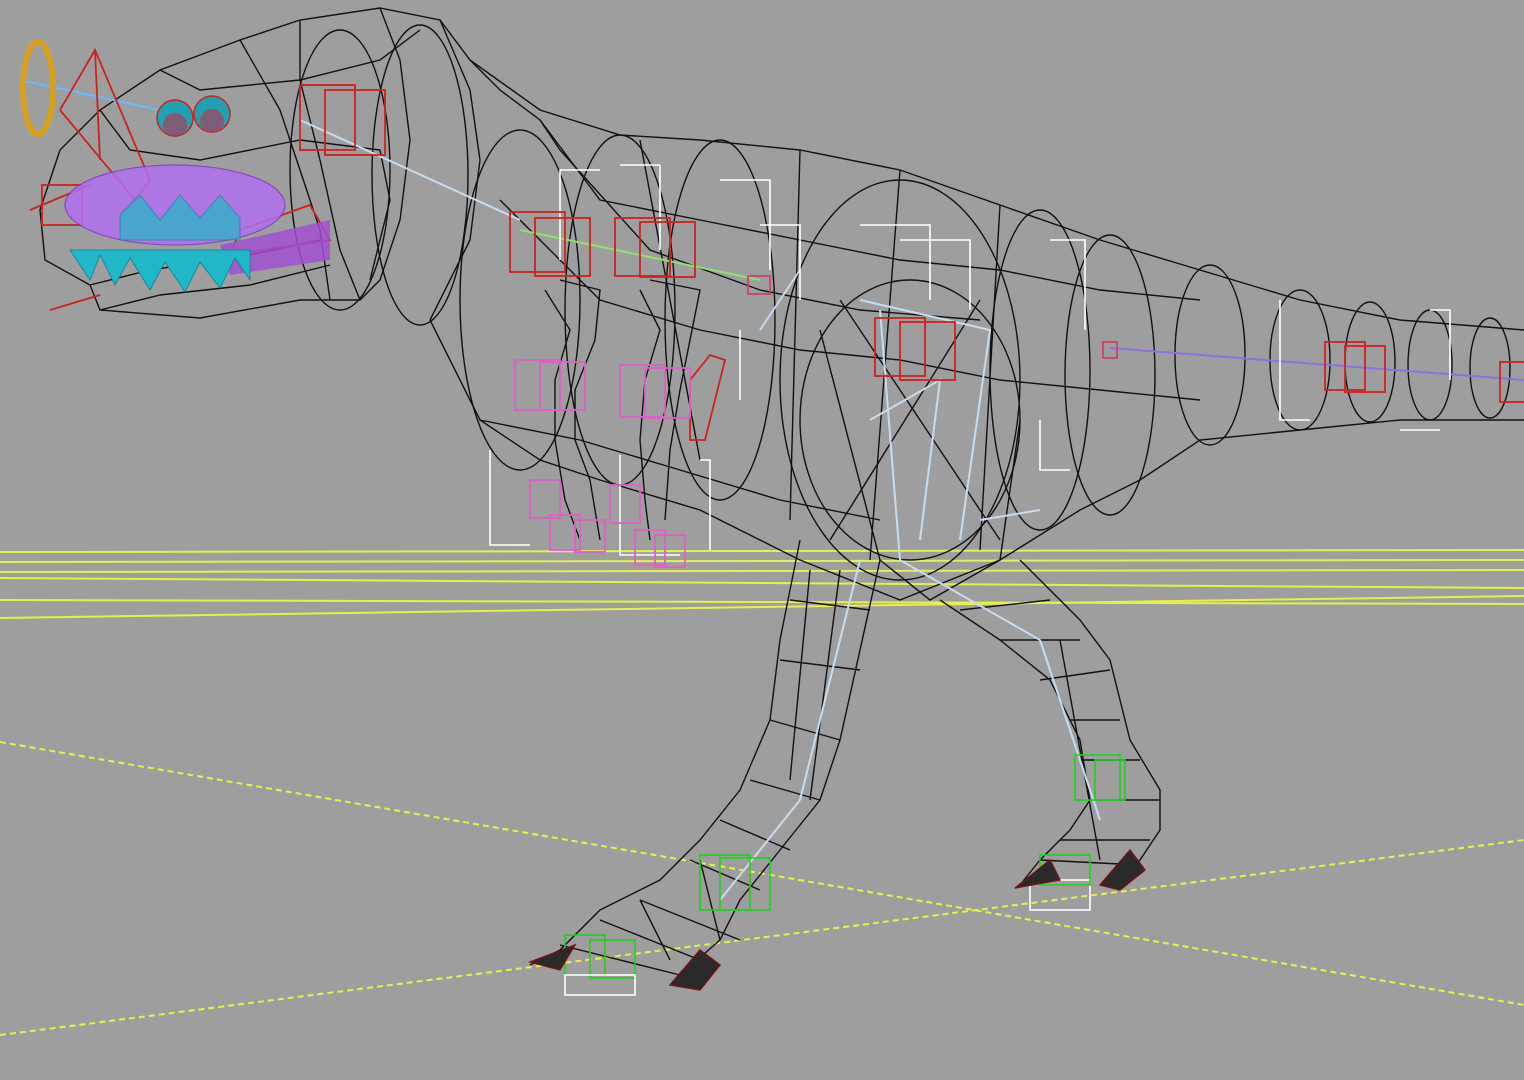  I want to click on claws, so click(836, 919).